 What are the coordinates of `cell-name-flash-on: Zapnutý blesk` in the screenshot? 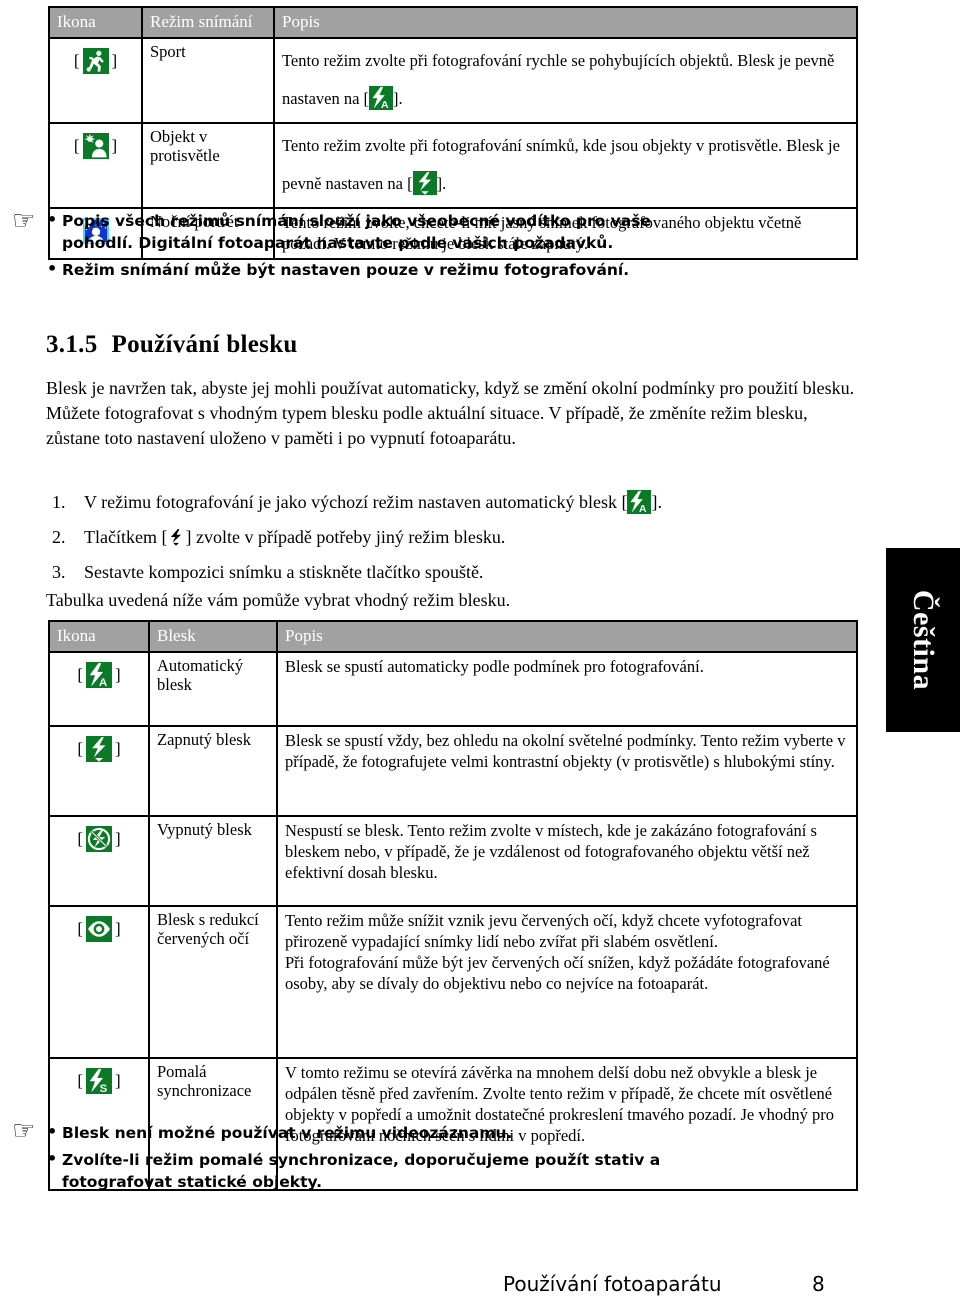 It's located at (213, 771).